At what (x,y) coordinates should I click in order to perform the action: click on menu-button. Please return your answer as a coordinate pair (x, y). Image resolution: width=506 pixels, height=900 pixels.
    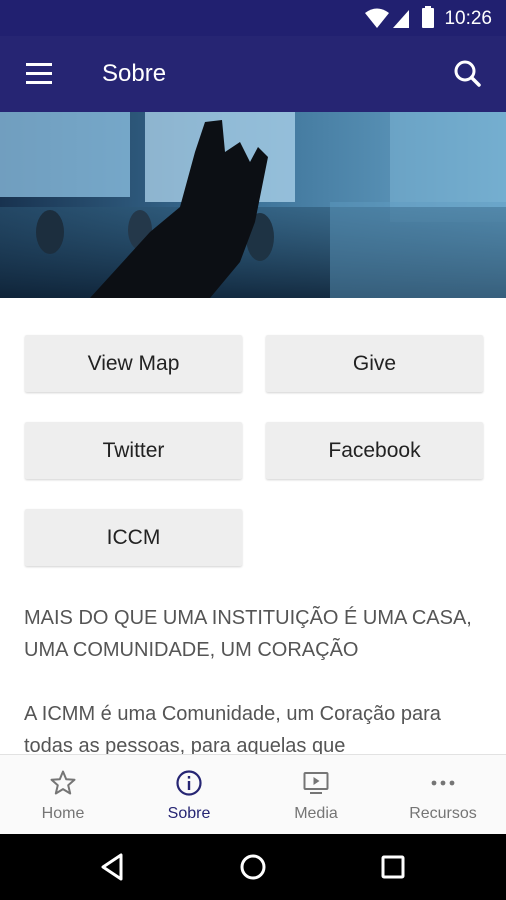
    Looking at the image, I should click on (40, 74).